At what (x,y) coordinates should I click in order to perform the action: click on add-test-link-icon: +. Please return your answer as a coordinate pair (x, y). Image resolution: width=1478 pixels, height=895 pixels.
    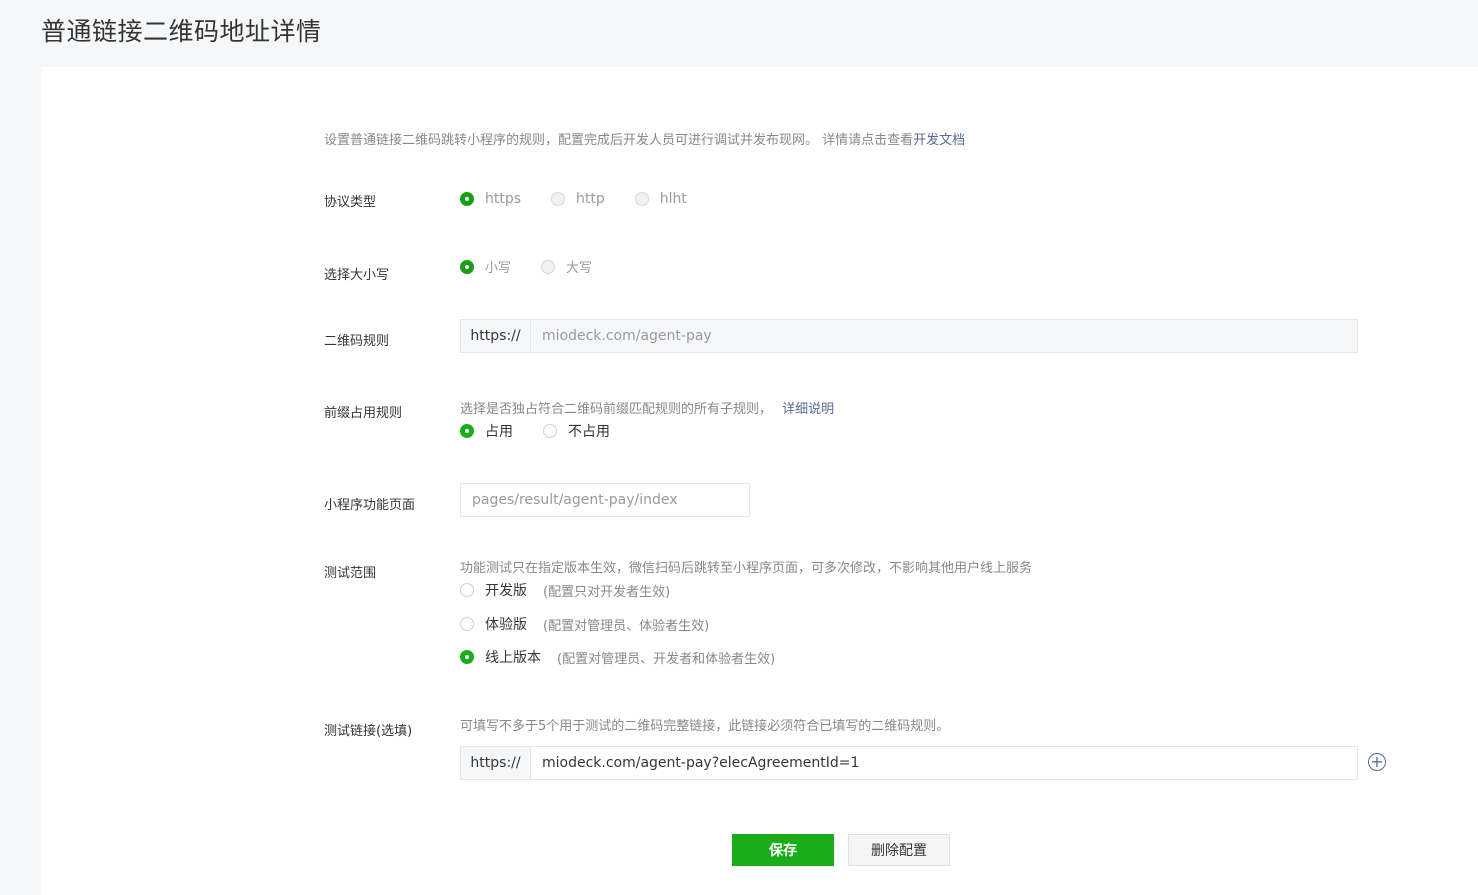
    Looking at the image, I should click on (1377, 762).